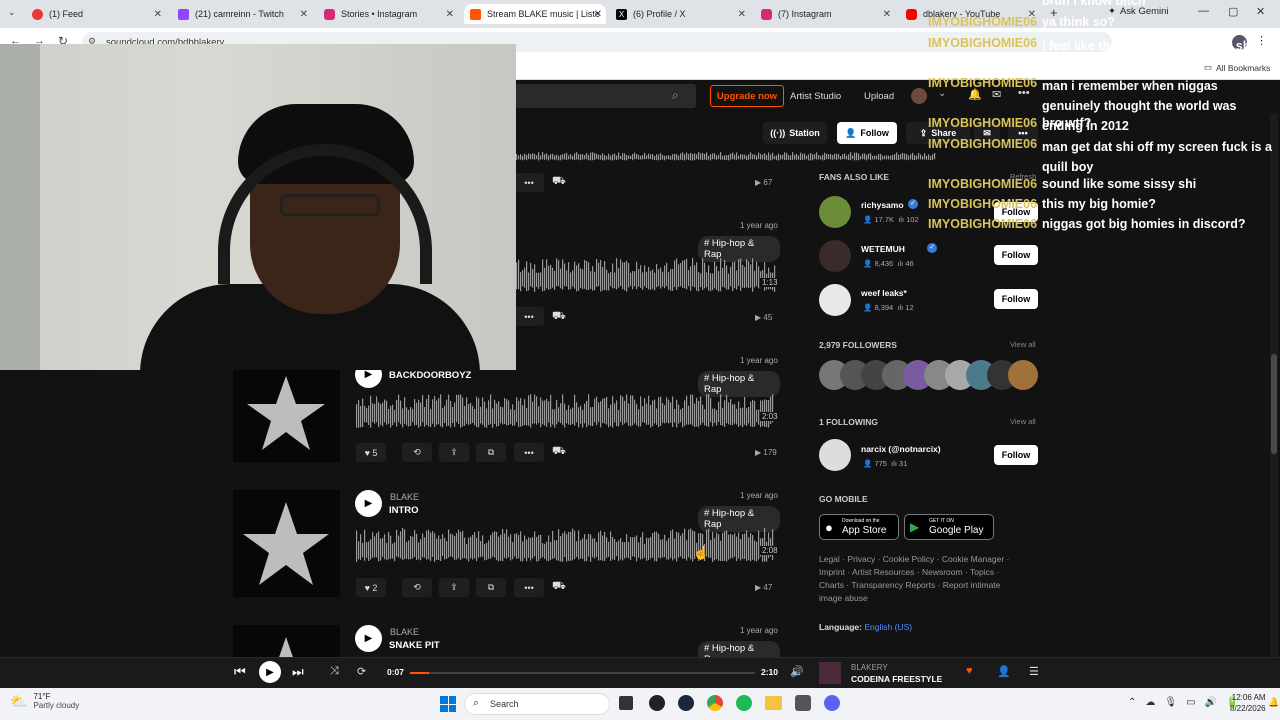 This screenshot has width=1280, height=720. What do you see at coordinates (879, 96) in the screenshot?
I see `upload-link: Upload` at bounding box center [879, 96].